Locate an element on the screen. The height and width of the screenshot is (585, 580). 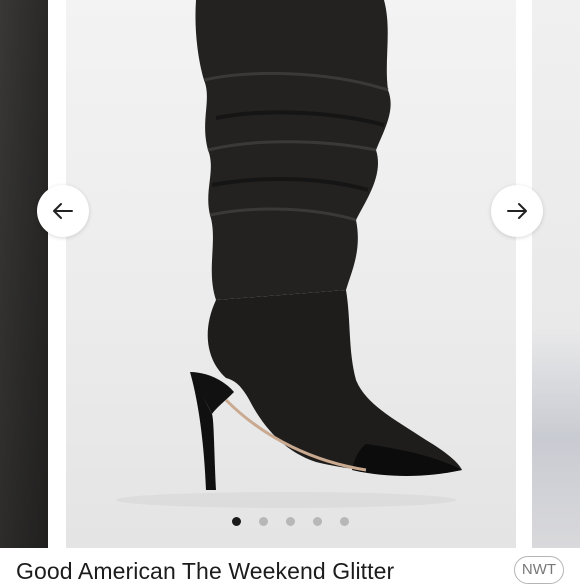
carousel-pagination is located at coordinates (290, 521).